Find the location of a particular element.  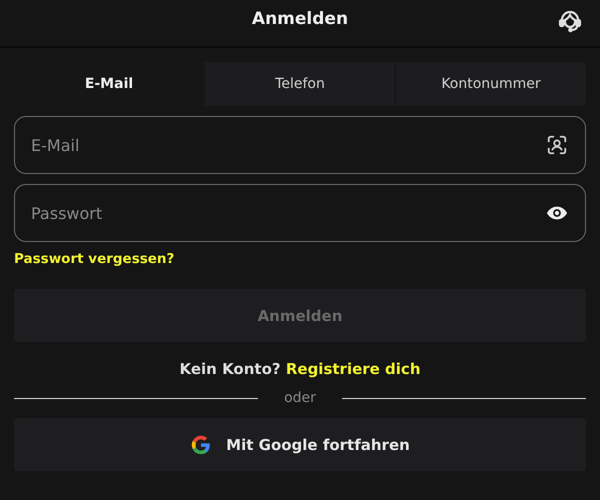

page-title: Anmelden is located at coordinates (300, 19).